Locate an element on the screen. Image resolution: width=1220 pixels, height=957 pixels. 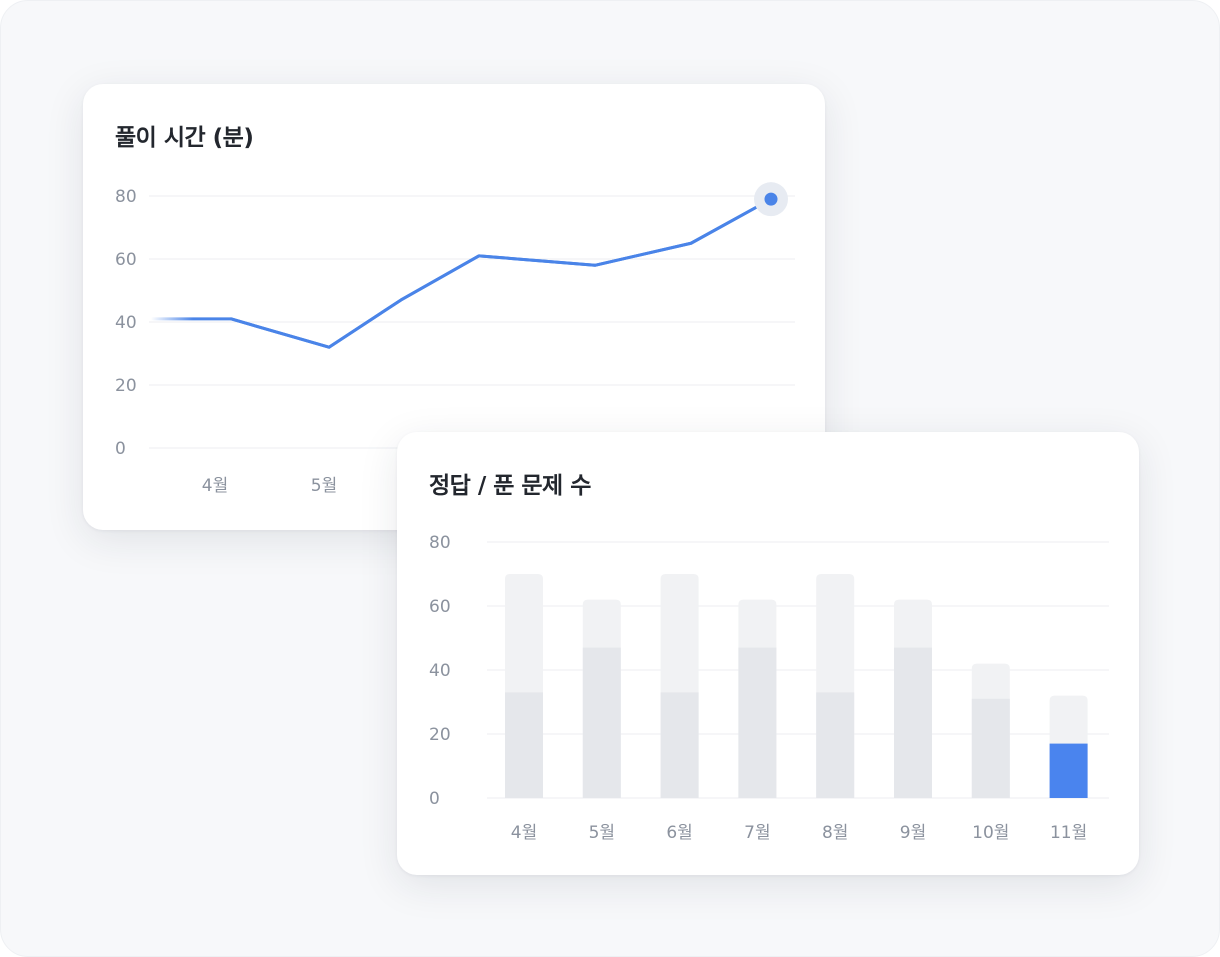
data-point is located at coordinates (771, 199).